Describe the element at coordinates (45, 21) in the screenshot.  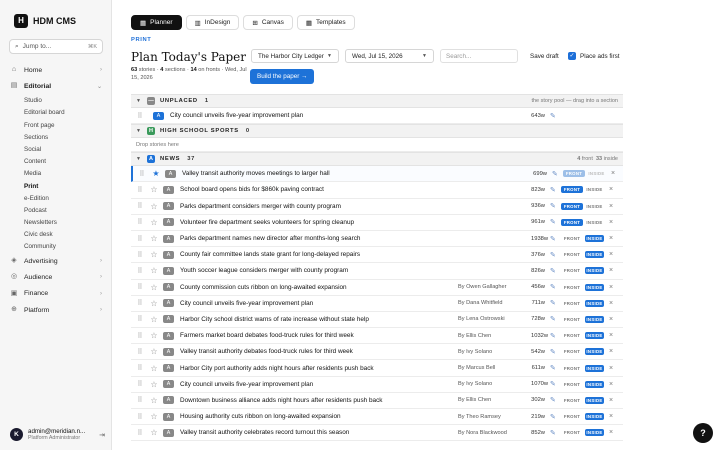
I see `brand: H HDM CMS` at that location.